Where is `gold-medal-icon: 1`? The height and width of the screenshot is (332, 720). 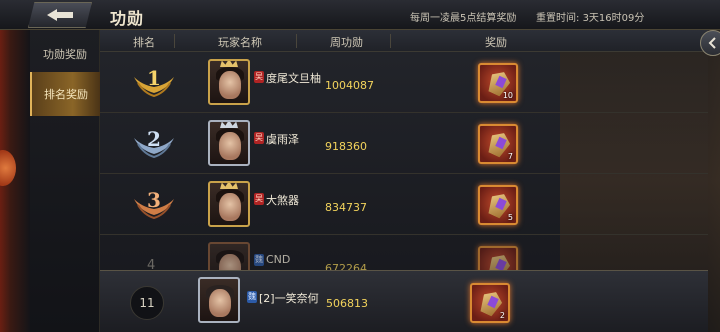
gold-medal-icon: 1 is located at coordinates (154, 82).